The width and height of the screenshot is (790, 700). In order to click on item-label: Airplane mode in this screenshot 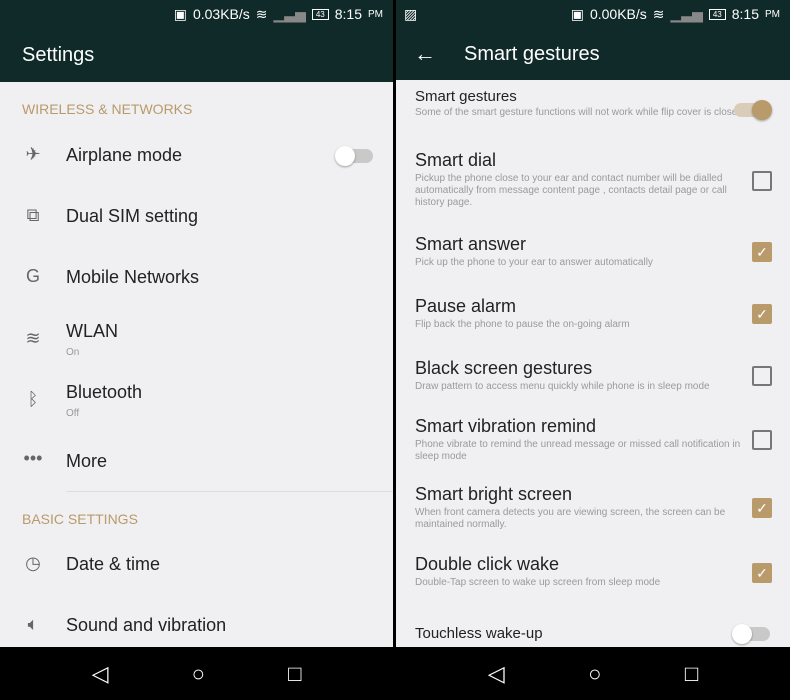, I will do `click(124, 155)`.